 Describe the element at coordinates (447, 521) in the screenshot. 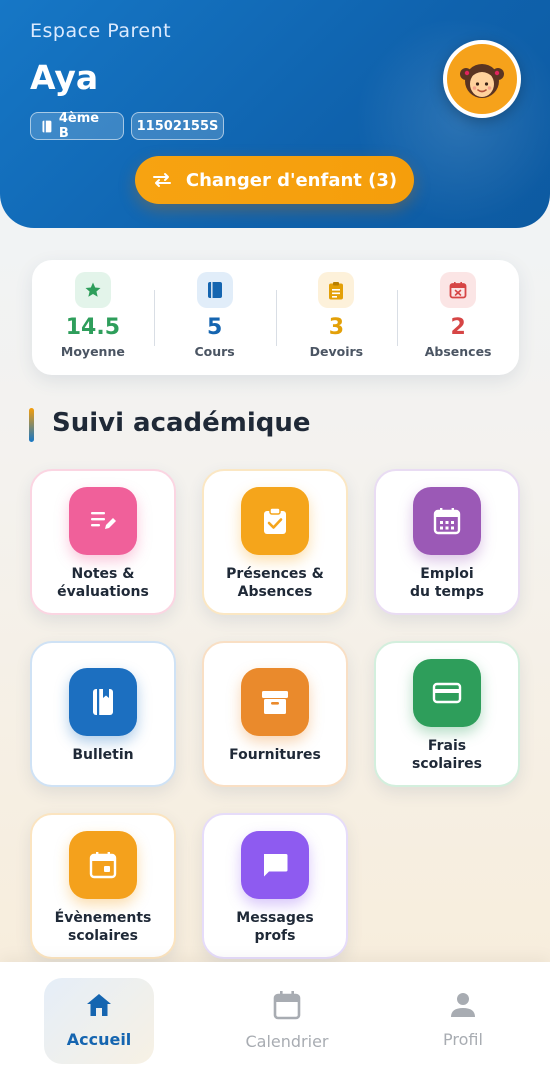

I see `calendar-grid-icon` at that location.